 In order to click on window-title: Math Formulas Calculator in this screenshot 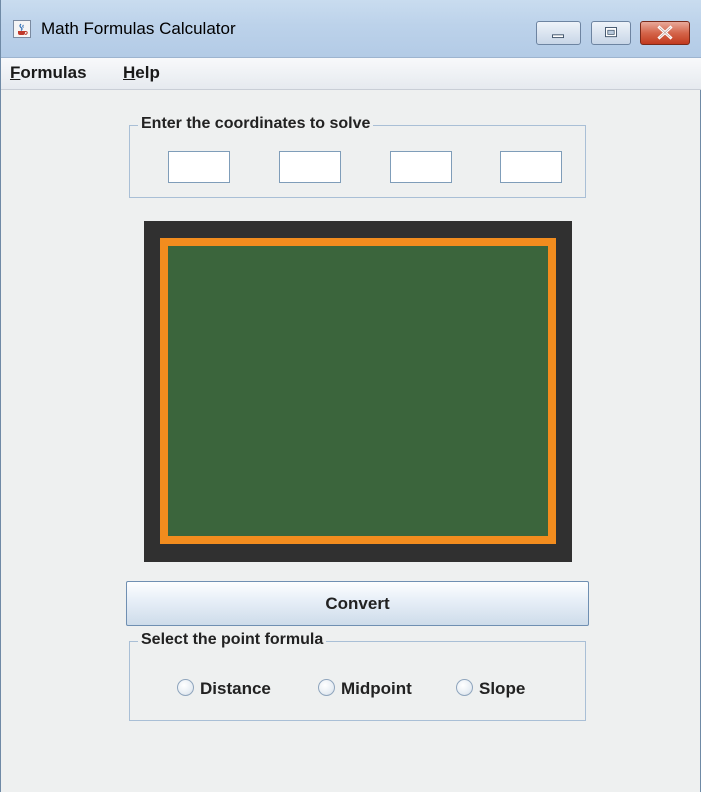, I will do `click(138, 28)`.